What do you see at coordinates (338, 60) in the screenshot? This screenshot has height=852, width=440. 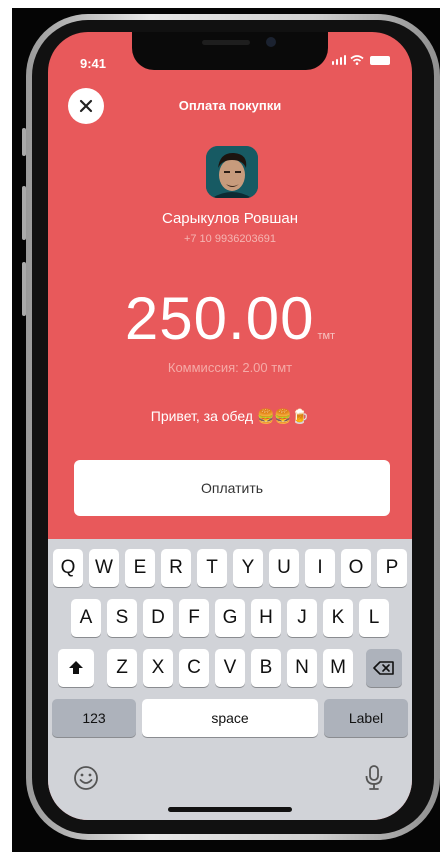 I see `signal-icon` at bounding box center [338, 60].